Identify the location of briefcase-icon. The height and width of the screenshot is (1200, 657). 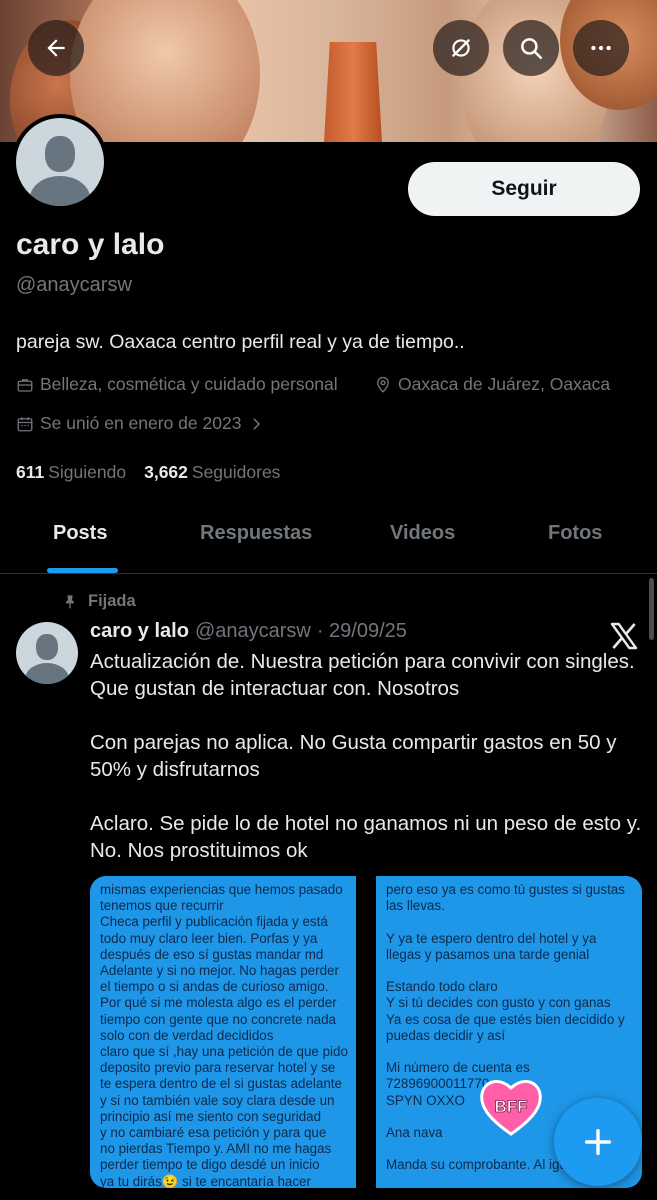
(25, 385).